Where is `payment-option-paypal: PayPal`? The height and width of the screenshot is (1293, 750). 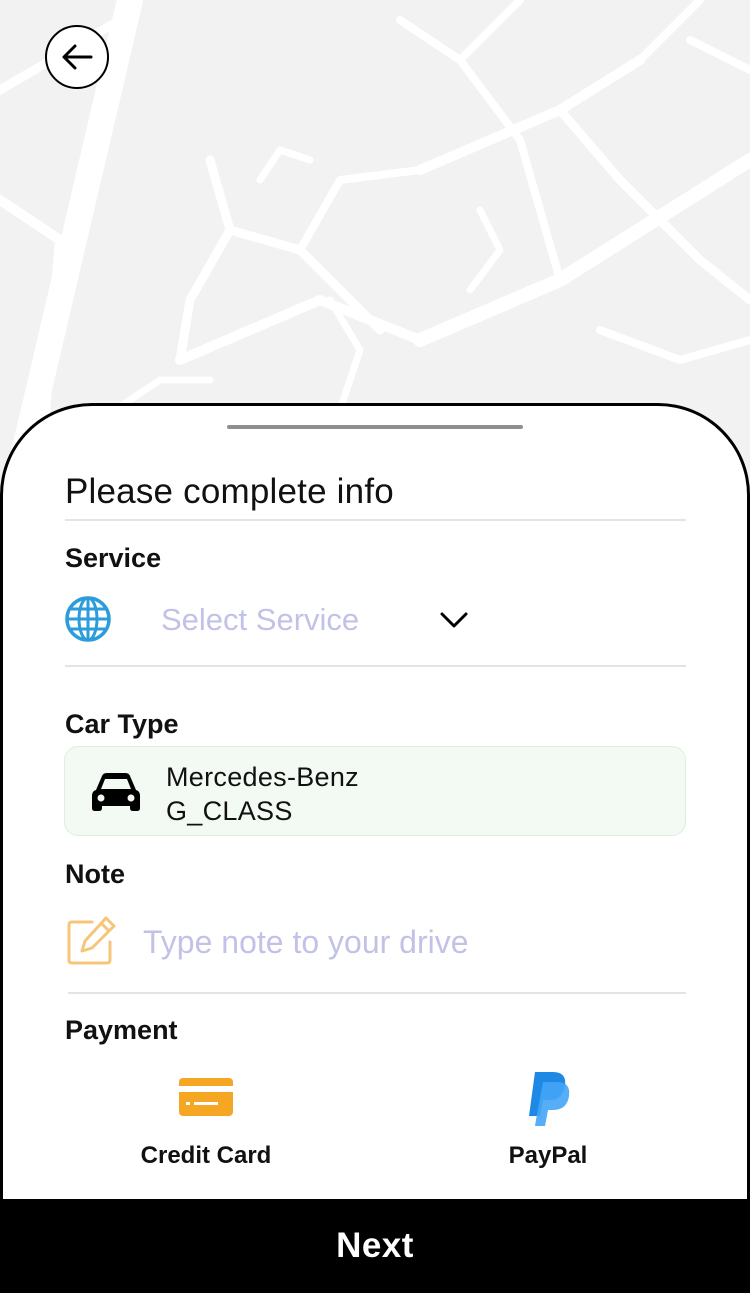 payment-option-paypal: PayPal is located at coordinates (548, 1120).